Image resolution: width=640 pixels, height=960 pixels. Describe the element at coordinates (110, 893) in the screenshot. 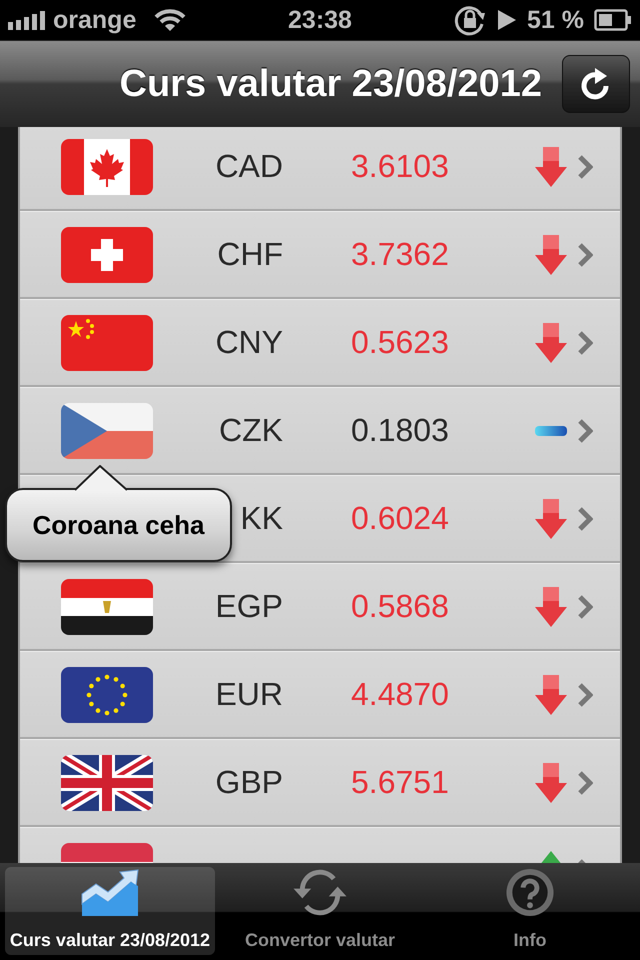

I see `chart-icon` at that location.